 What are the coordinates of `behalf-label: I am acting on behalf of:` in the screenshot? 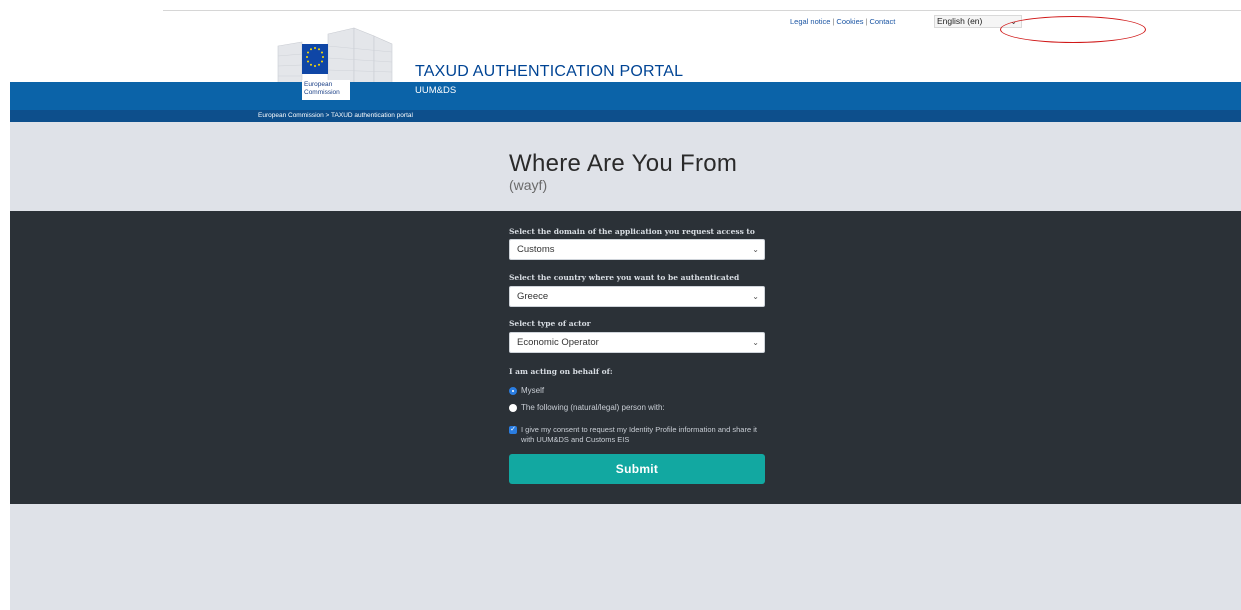 It's located at (561, 371).